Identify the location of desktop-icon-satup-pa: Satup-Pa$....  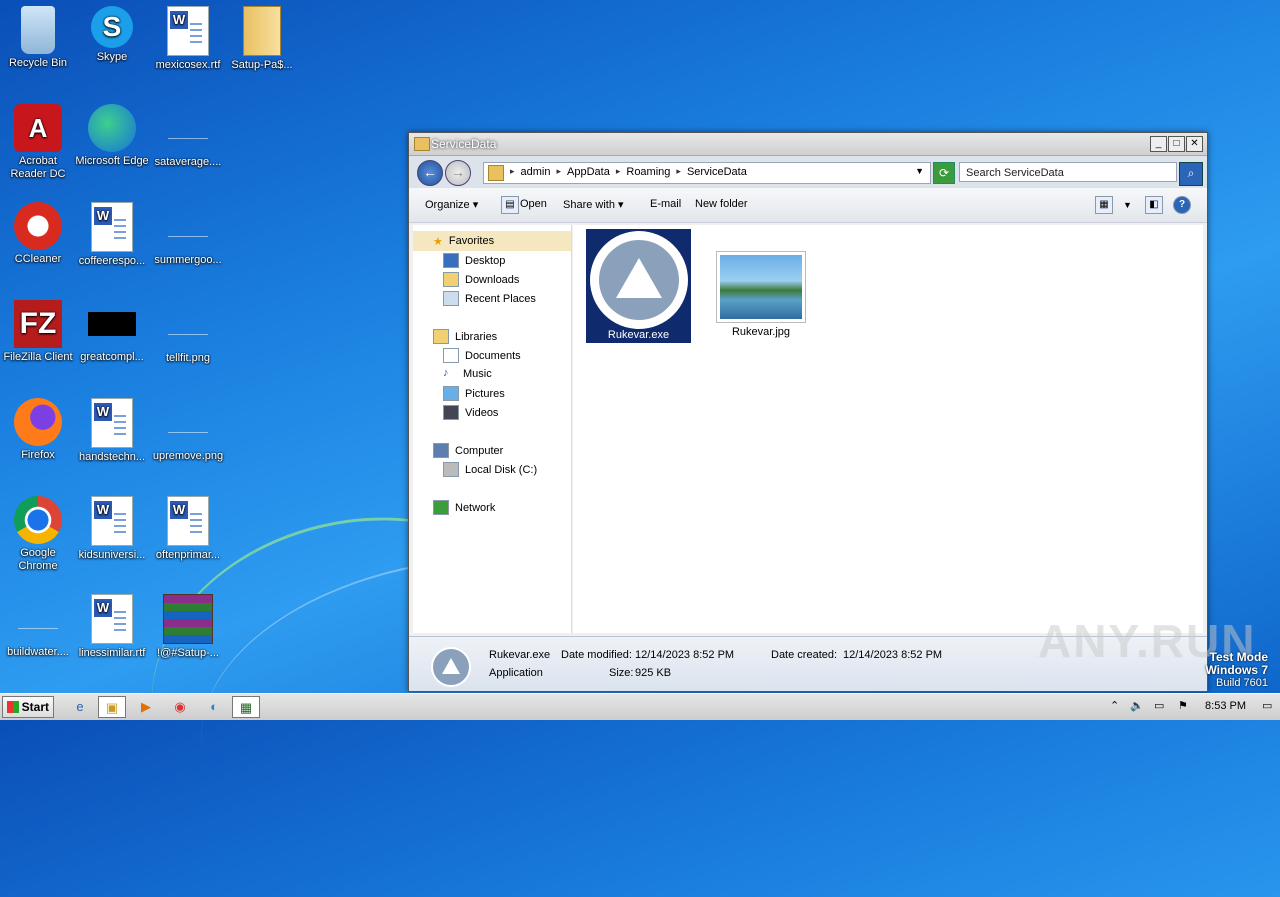
(262, 39).